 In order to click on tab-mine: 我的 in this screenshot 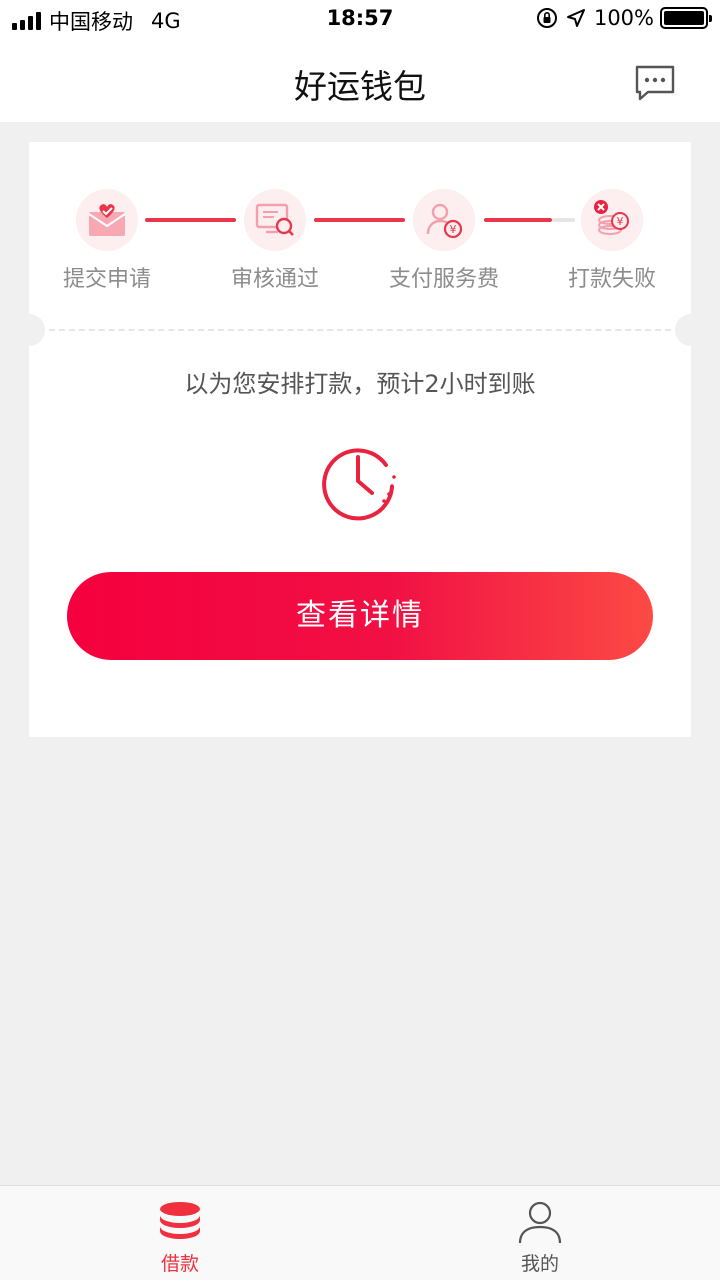, I will do `click(540, 1233)`.